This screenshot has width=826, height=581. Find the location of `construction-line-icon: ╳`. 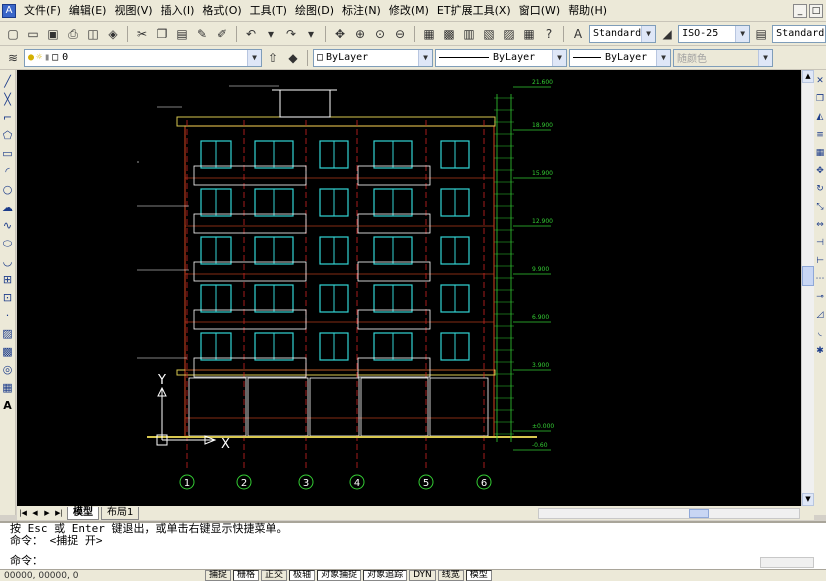

construction-line-icon: ╳ is located at coordinates (8, 100).